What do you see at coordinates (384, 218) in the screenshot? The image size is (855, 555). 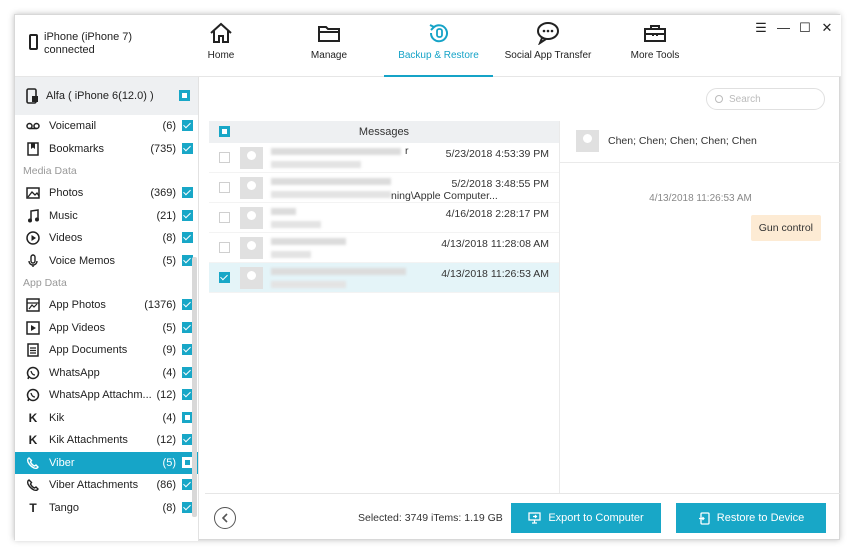 I see `message-row: 4/16/2018 2:28:17 PM` at bounding box center [384, 218].